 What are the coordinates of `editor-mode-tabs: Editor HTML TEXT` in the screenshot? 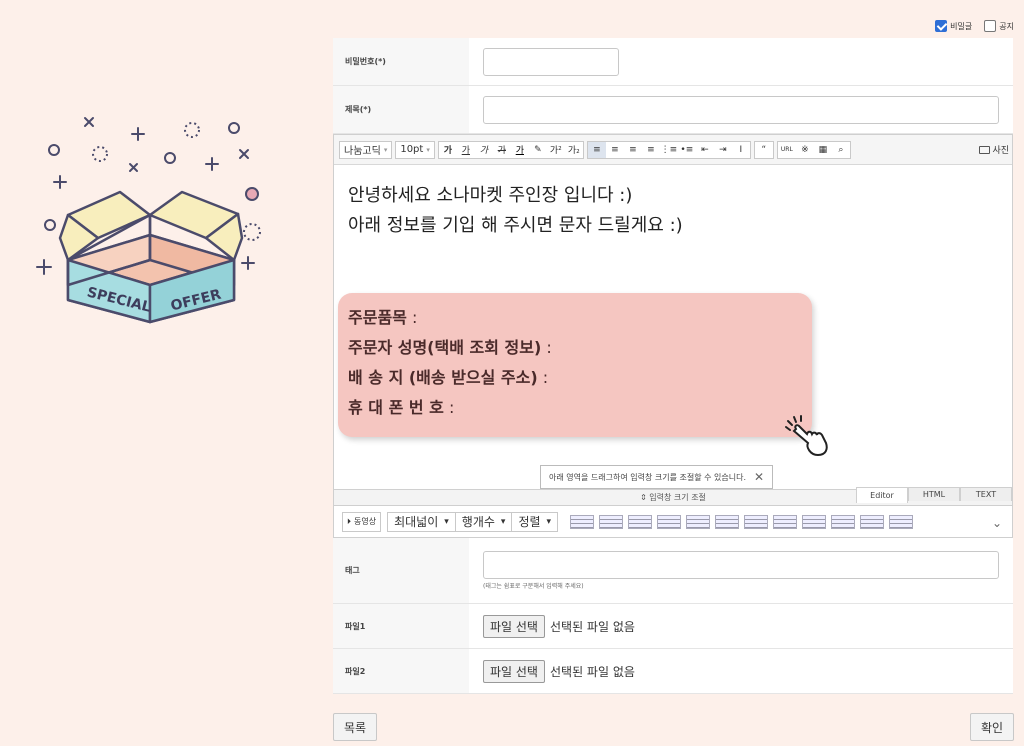 It's located at (934, 495).